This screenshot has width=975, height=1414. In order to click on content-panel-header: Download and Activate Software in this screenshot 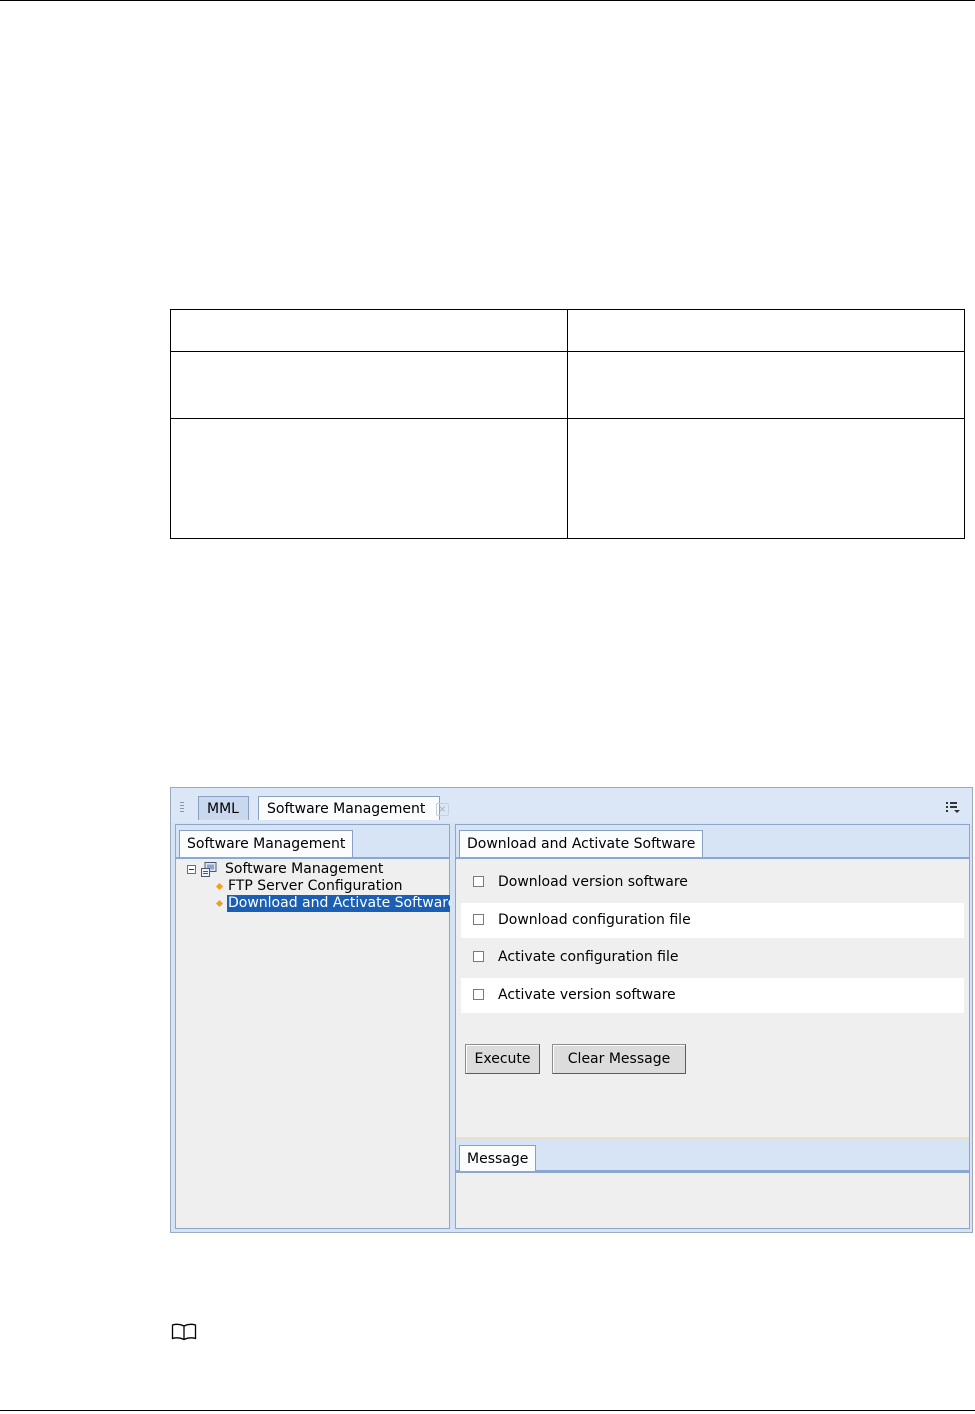, I will do `click(712, 842)`.